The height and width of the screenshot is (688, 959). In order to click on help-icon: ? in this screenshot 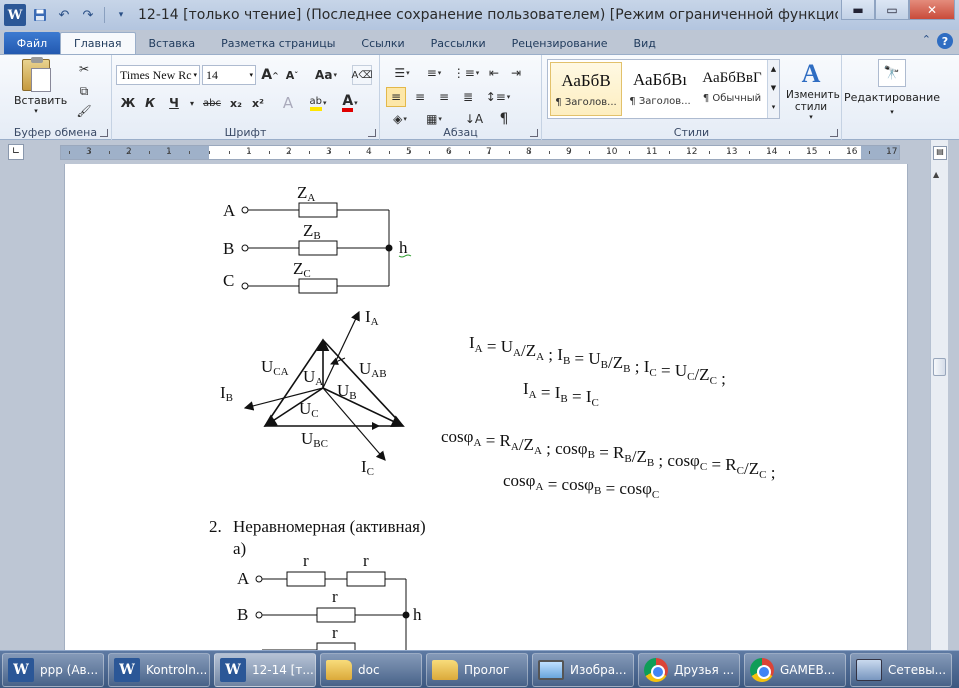, I will do `click(945, 41)`.